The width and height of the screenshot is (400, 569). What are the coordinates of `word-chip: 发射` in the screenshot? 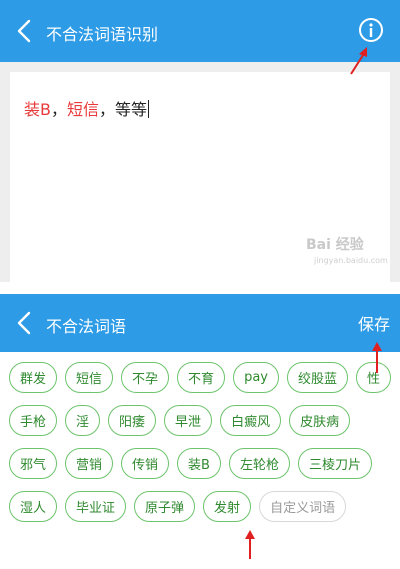 It's located at (227, 506).